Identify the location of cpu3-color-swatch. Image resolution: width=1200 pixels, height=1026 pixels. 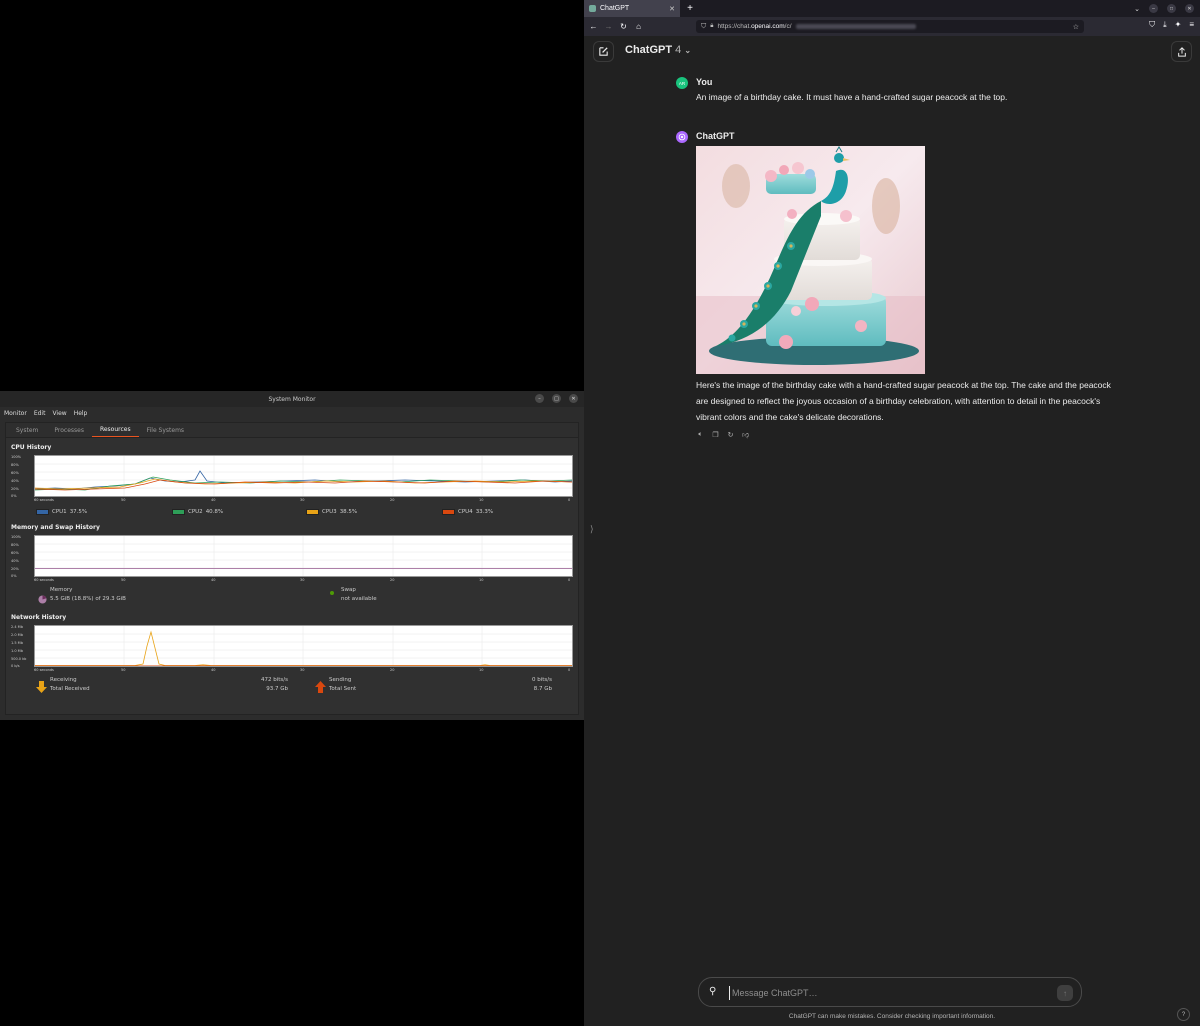
(312, 512).